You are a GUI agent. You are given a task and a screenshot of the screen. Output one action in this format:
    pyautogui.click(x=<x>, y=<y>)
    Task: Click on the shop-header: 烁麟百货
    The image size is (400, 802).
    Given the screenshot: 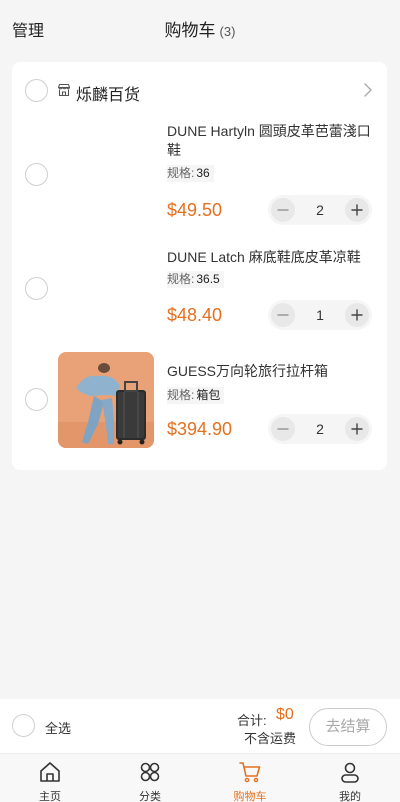 What is the action you would take?
    pyautogui.click(x=199, y=90)
    